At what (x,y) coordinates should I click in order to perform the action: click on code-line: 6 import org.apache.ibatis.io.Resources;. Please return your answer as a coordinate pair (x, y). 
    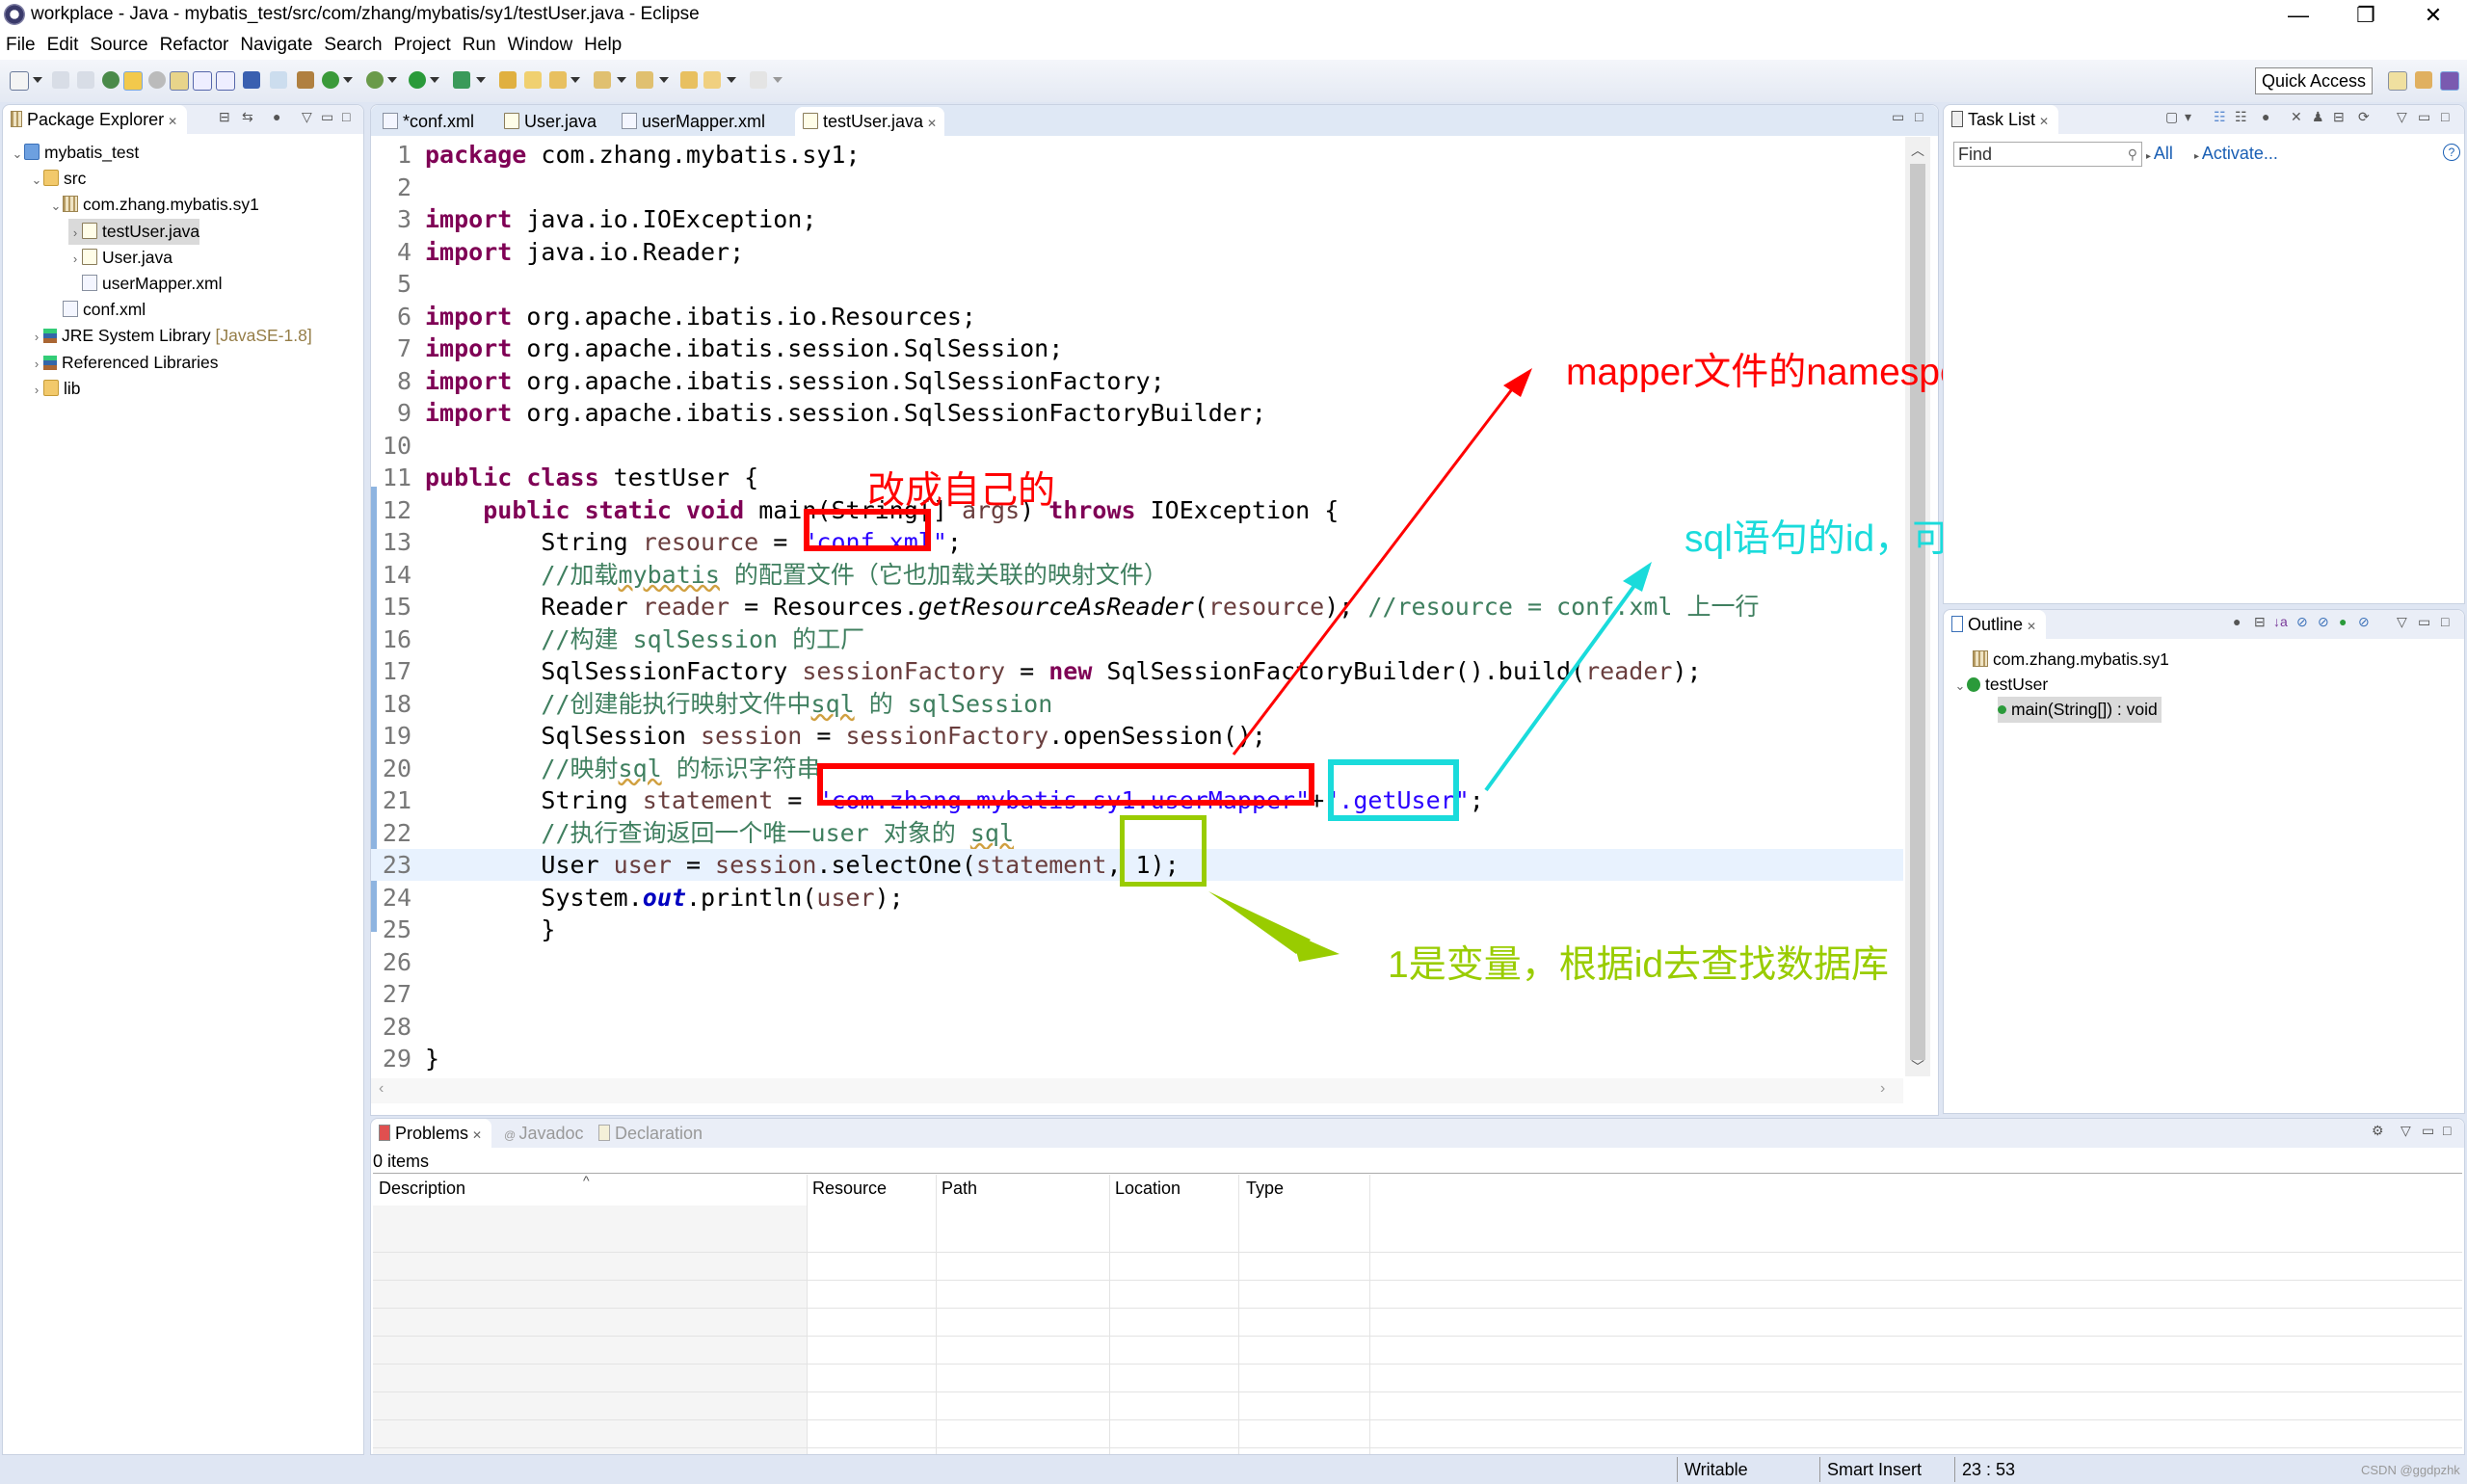
    Looking at the image, I should click on (1137, 316).